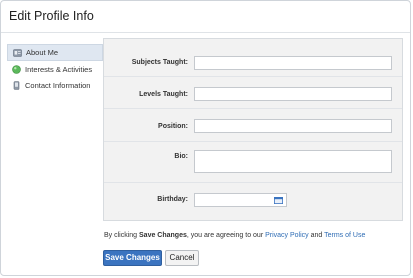  I want to click on title-divider, so click(205, 32).